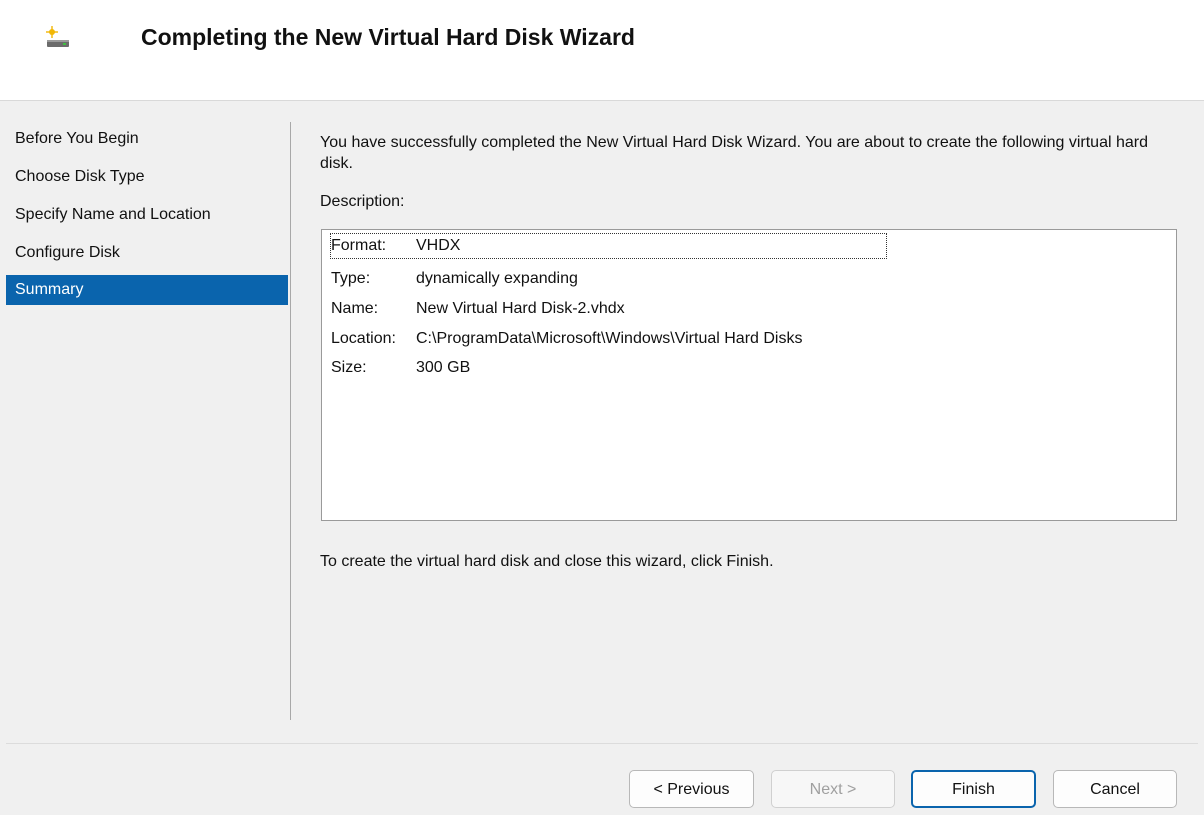 This screenshot has width=1204, height=815. Describe the element at coordinates (359, 245) in the screenshot. I see `summary-key: Format:` at that location.